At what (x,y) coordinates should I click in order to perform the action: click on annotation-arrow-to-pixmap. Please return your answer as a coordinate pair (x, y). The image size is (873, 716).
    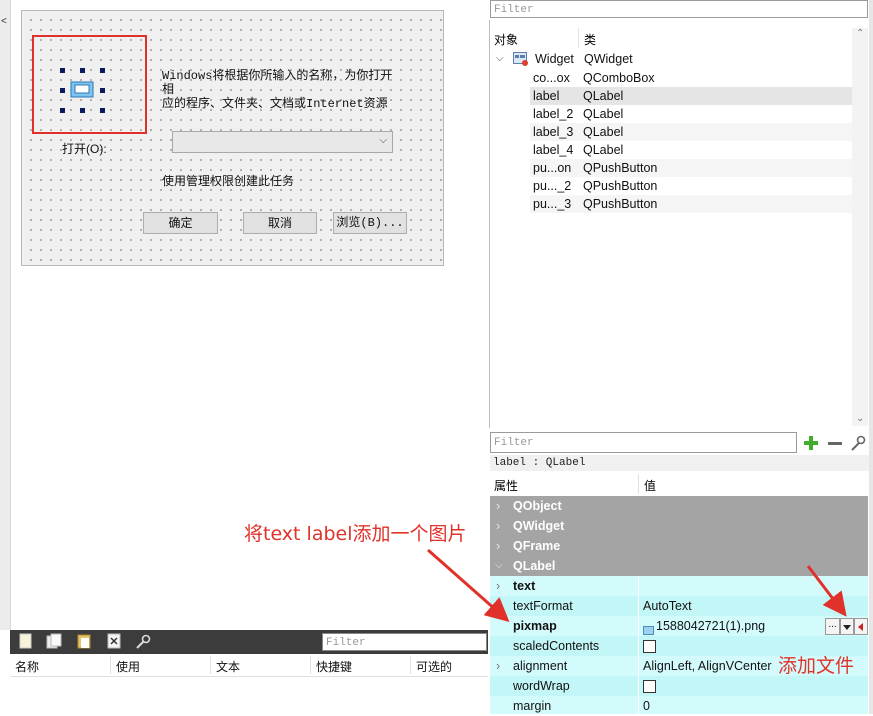
    Looking at the image, I should click on (468, 585).